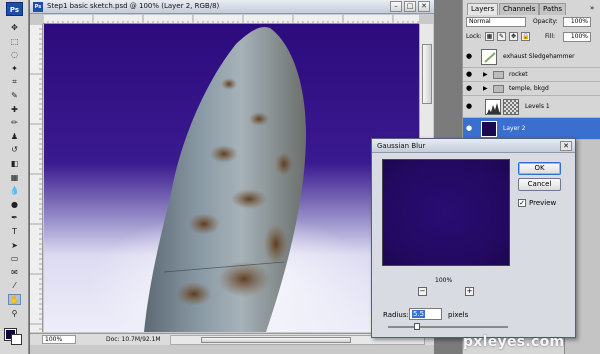  Describe the element at coordinates (427, 74) in the screenshot. I see `vertical-scroll-thumb` at that location.